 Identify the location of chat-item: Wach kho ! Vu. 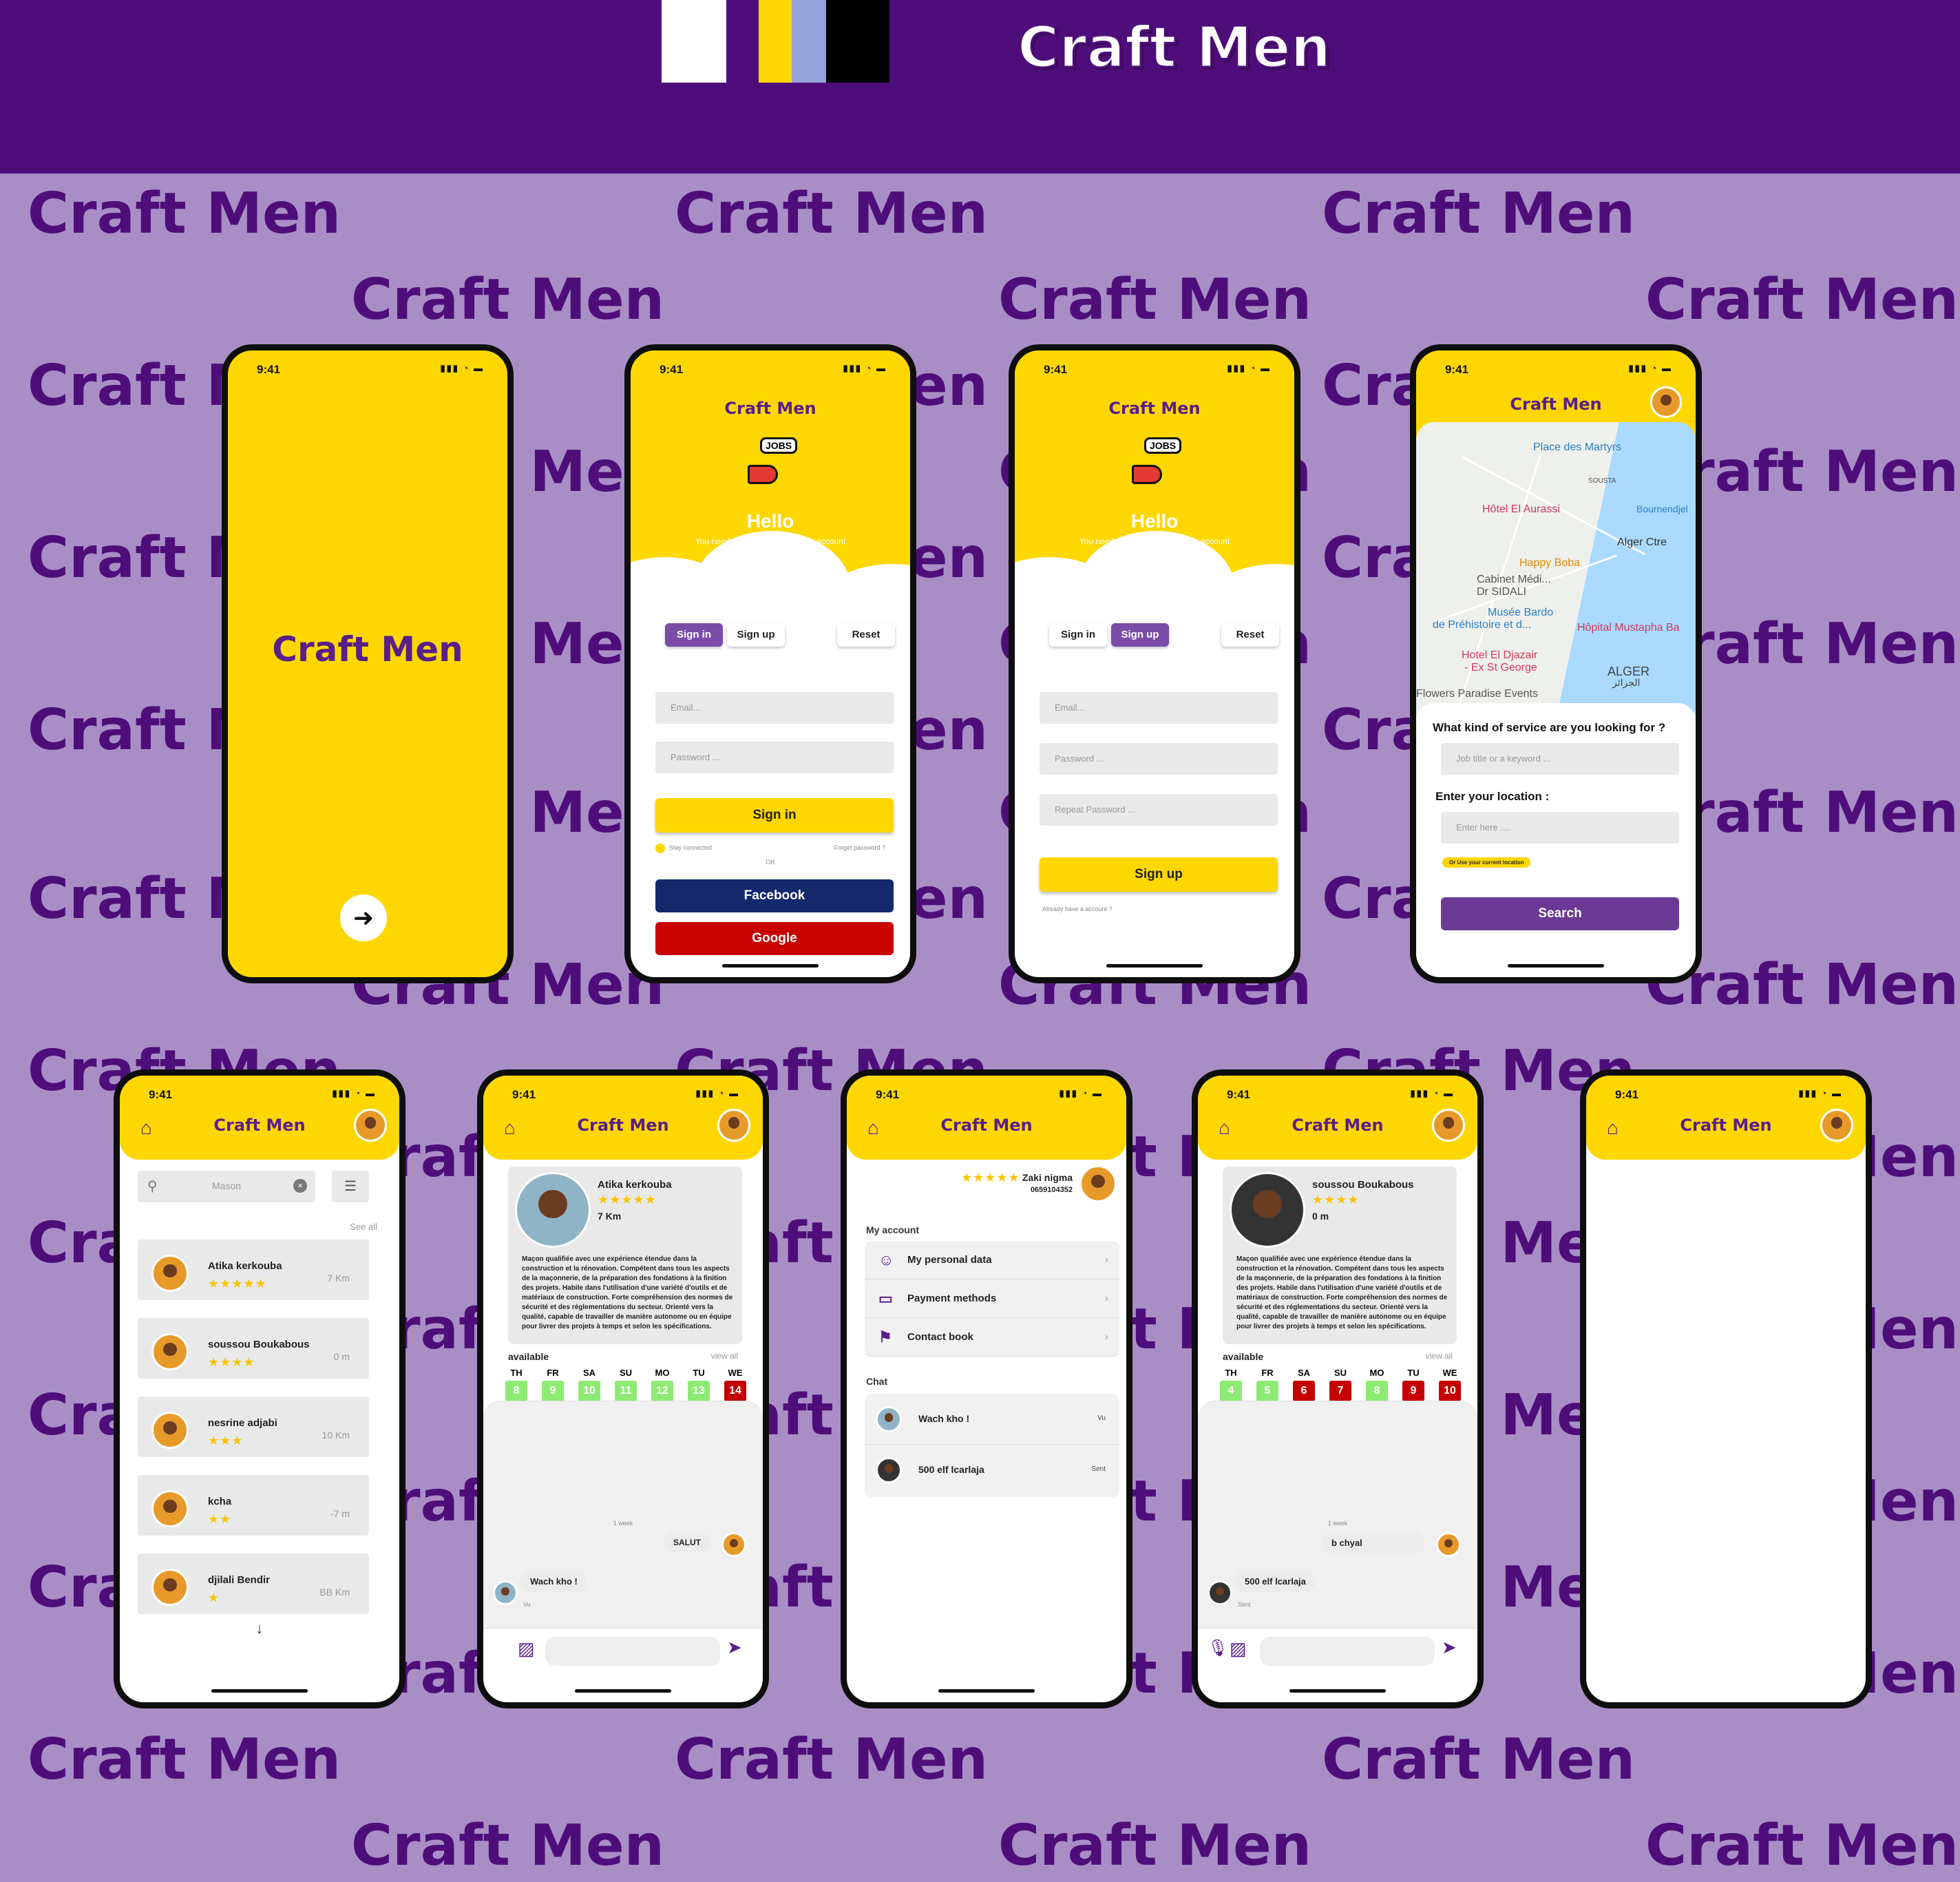
(992, 1419).